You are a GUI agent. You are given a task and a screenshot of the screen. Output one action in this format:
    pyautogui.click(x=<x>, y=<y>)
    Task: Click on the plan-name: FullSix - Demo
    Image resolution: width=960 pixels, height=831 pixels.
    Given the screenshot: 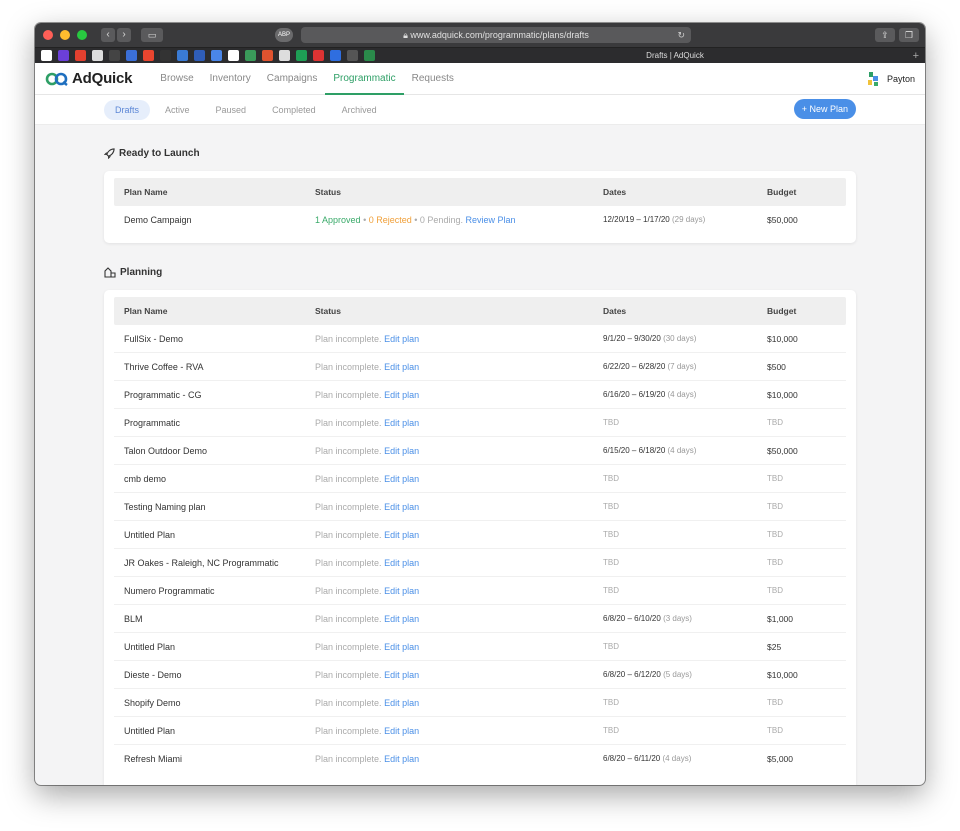 What is the action you would take?
    pyautogui.click(x=153, y=339)
    